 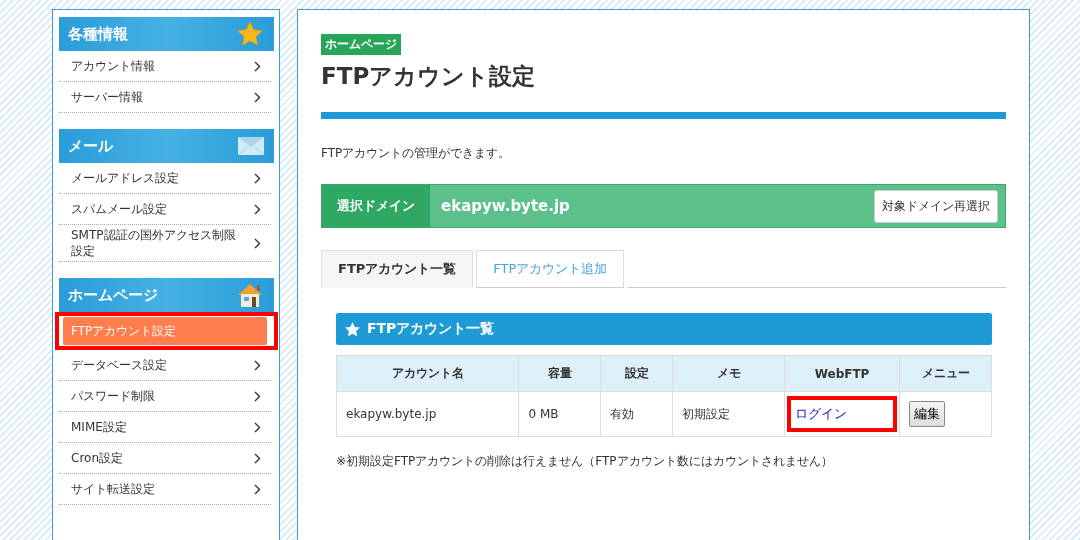 I want to click on sidebar-item: スパムメール設定, so click(x=165, y=209).